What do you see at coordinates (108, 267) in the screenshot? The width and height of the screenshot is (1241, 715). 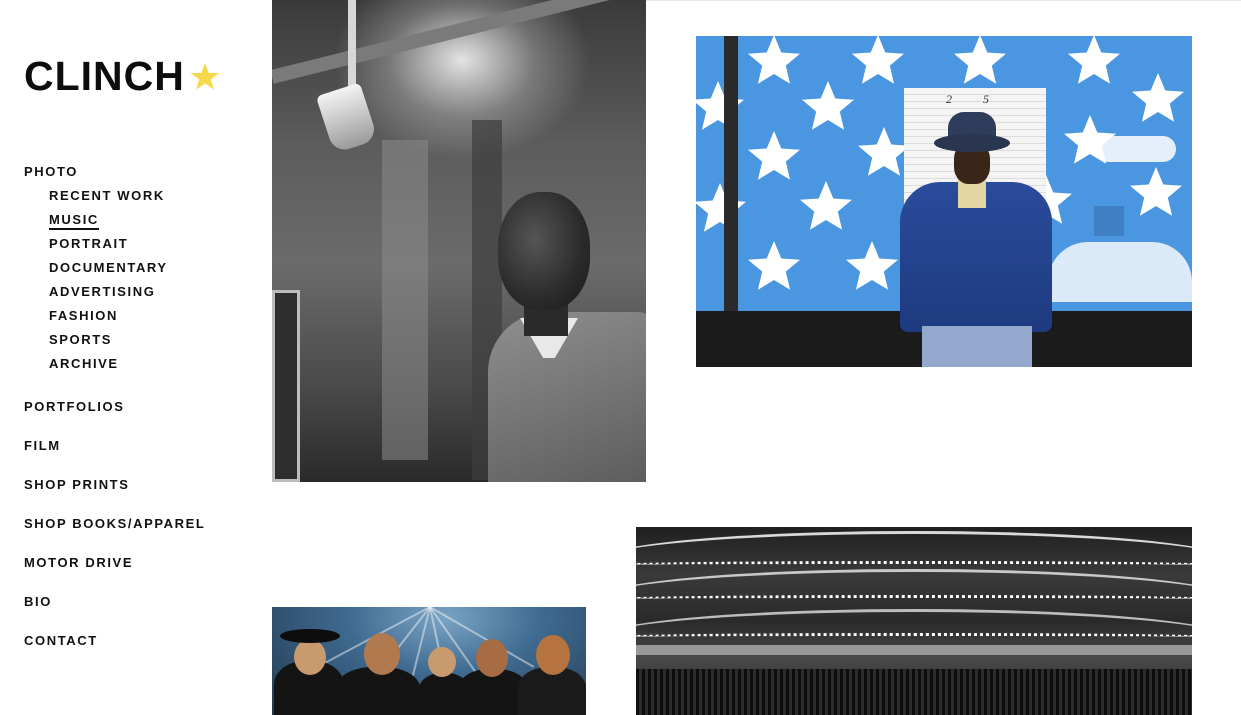 I see `nav-documentary: DOCUMENTARY` at bounding box center [108, 267].